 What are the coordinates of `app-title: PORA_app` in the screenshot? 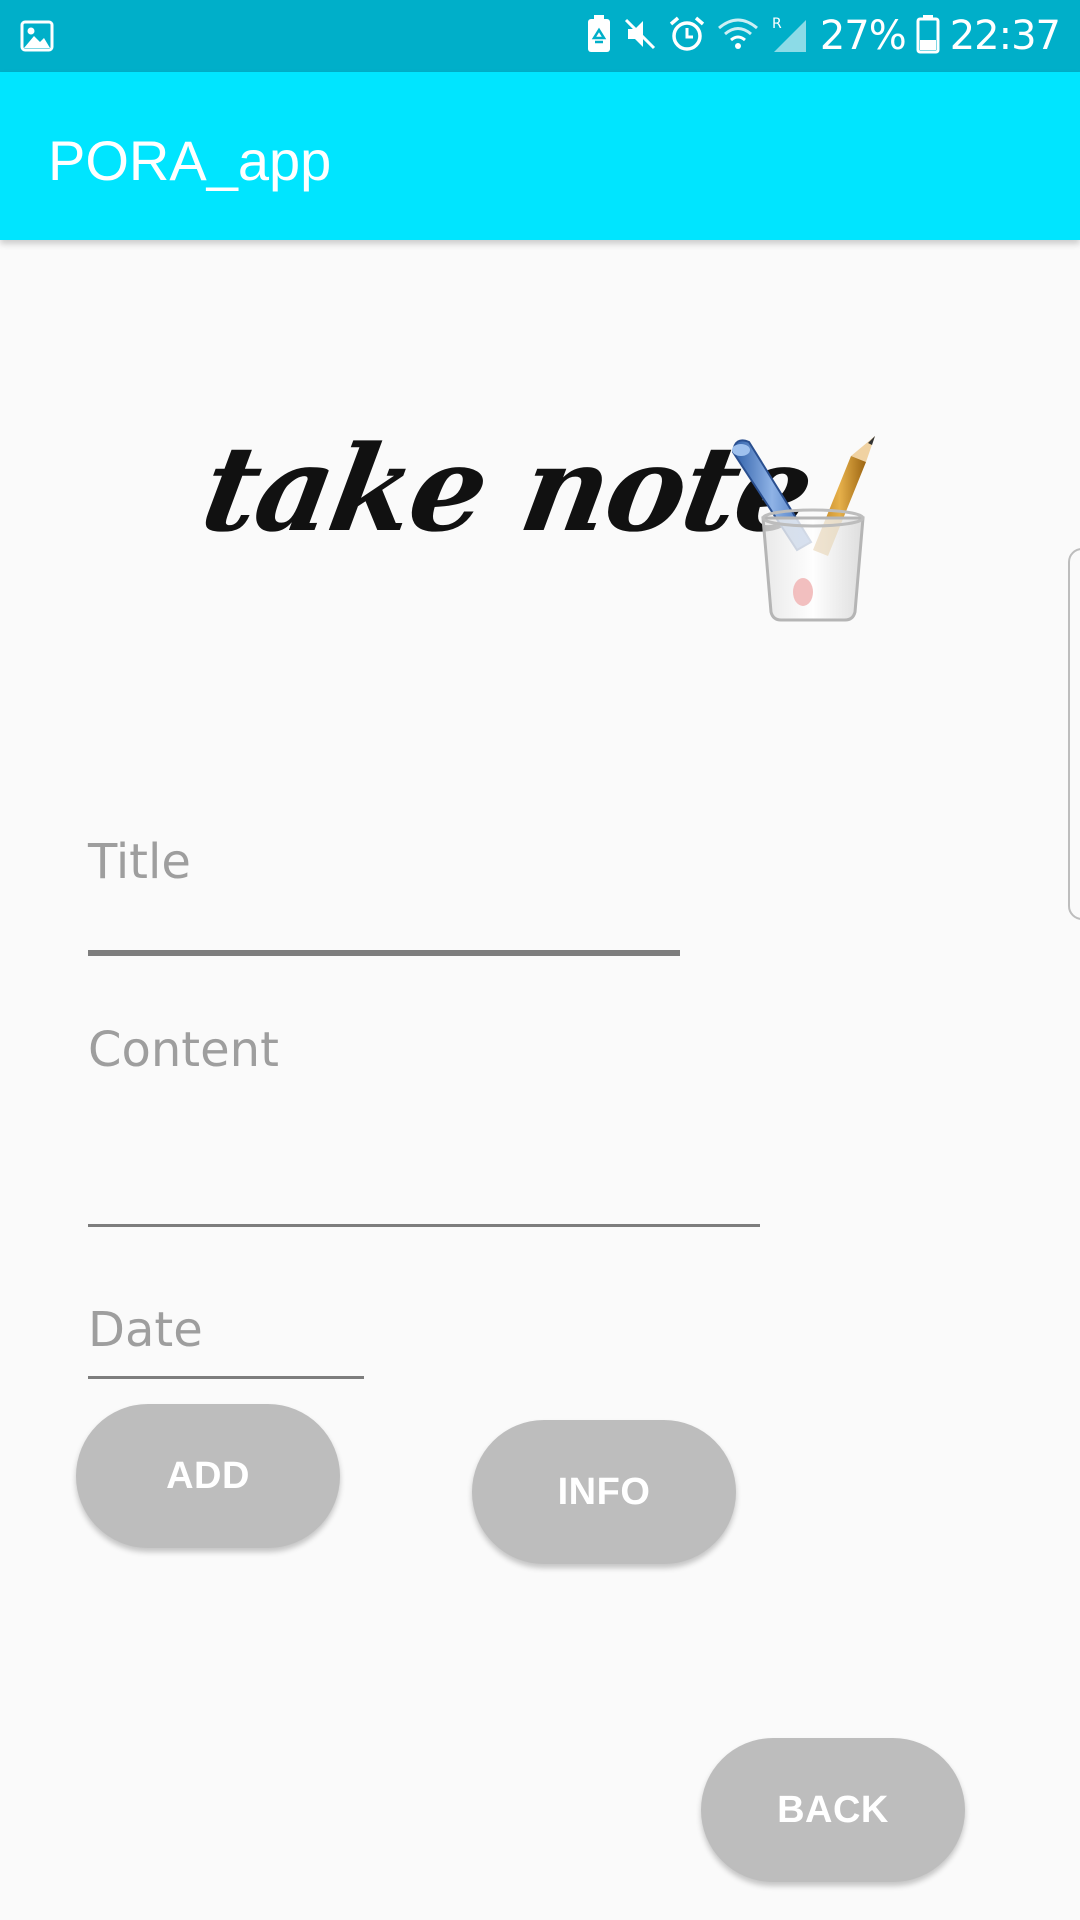 It's located at (190, 160).